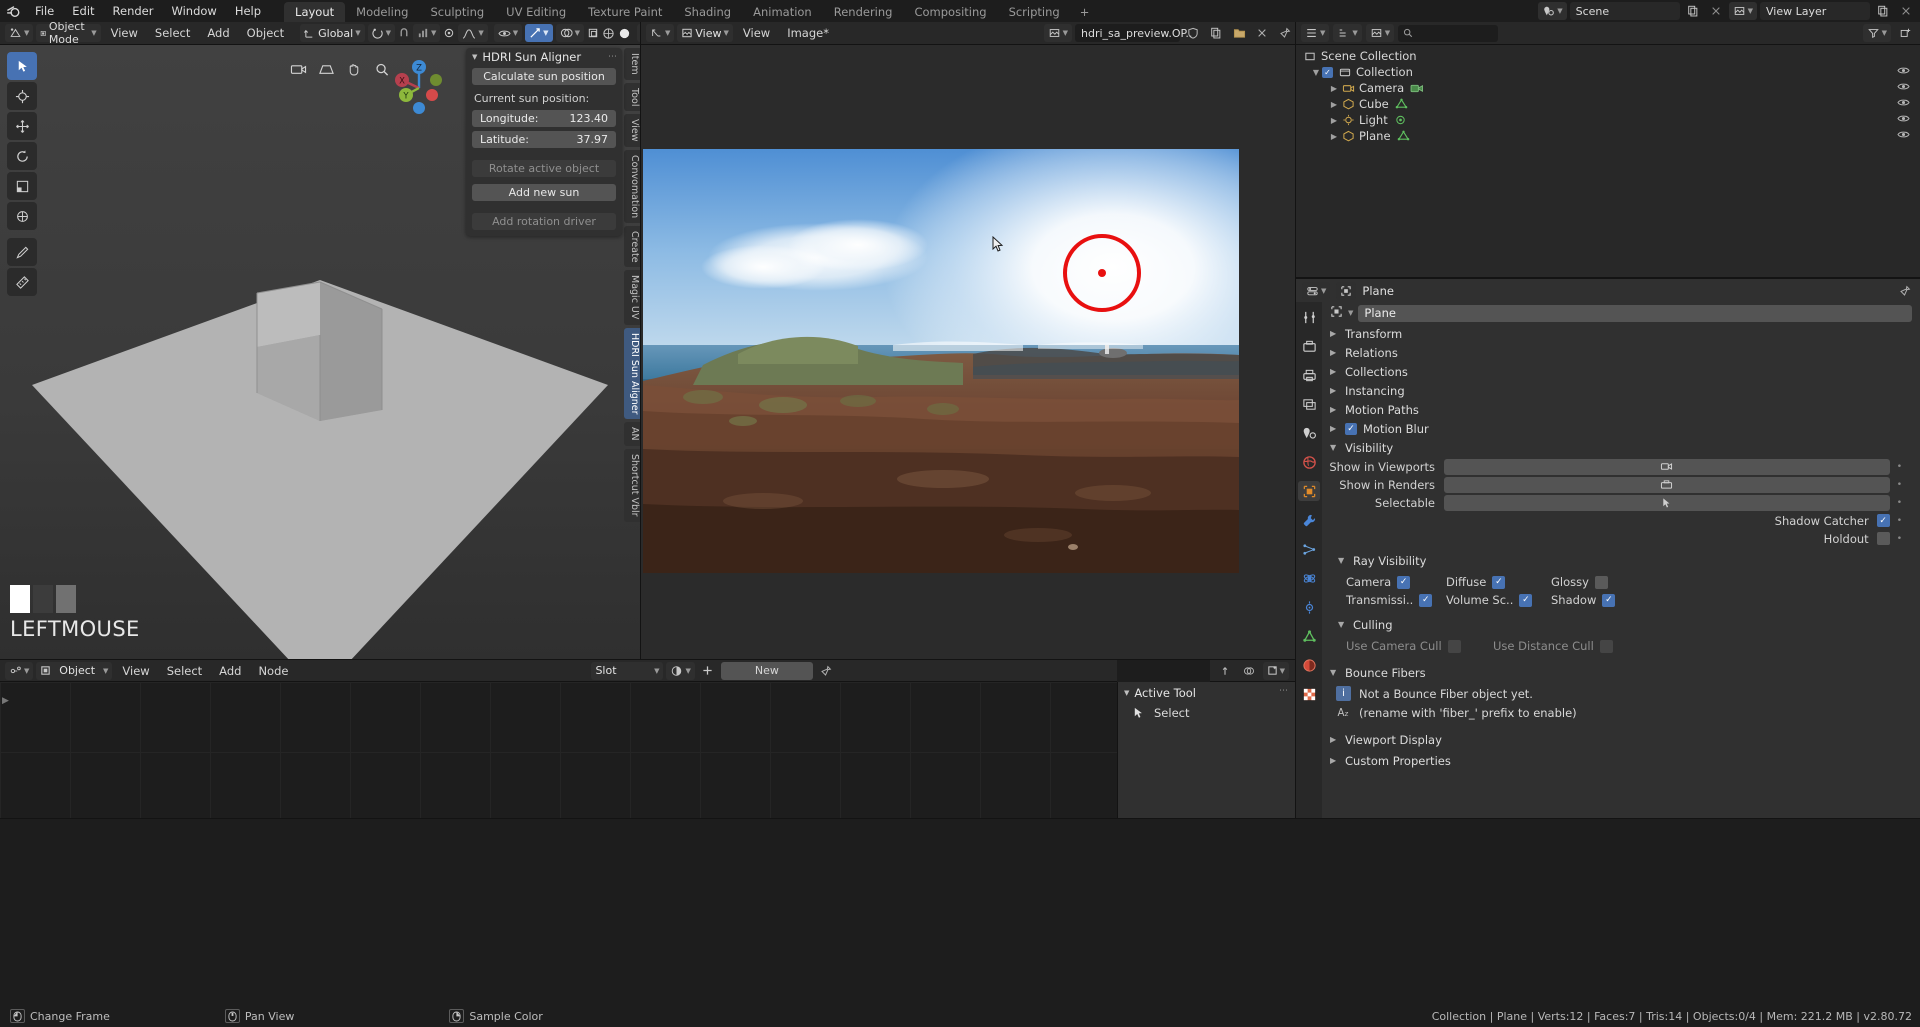 Image resolution: width=1920 pixels, height=1027 pixels. What do you see at coordinates (707, 12) in the screenshot?
I see `workspace-tab-shading: Shading` at bounding box center [707, 12].